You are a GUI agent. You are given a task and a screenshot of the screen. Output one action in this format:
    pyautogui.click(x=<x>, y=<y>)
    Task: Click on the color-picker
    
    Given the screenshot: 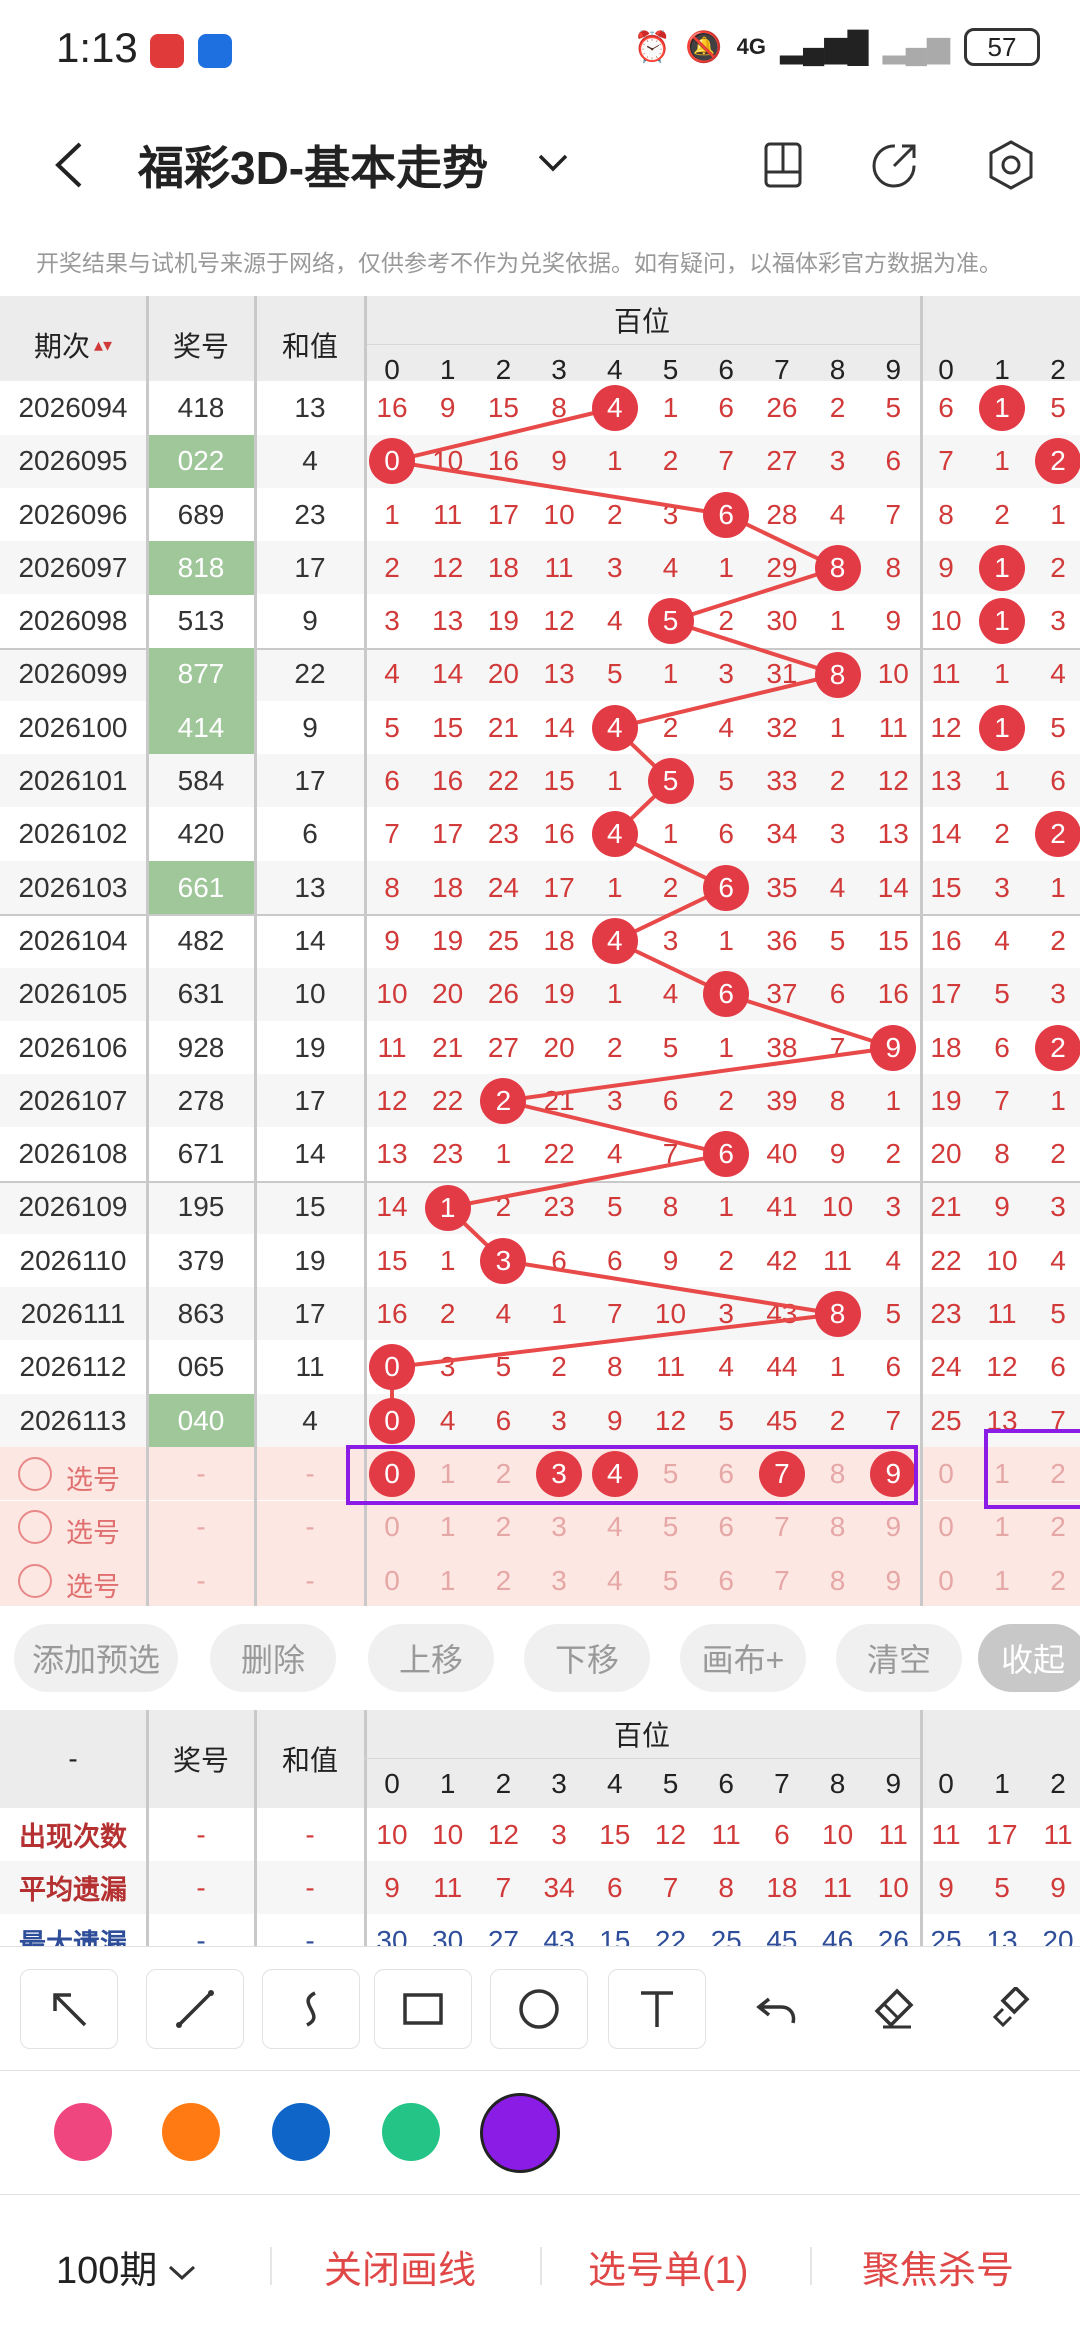 What is the action you would take?
    pyautogui.click(x=540, y=2132)
    